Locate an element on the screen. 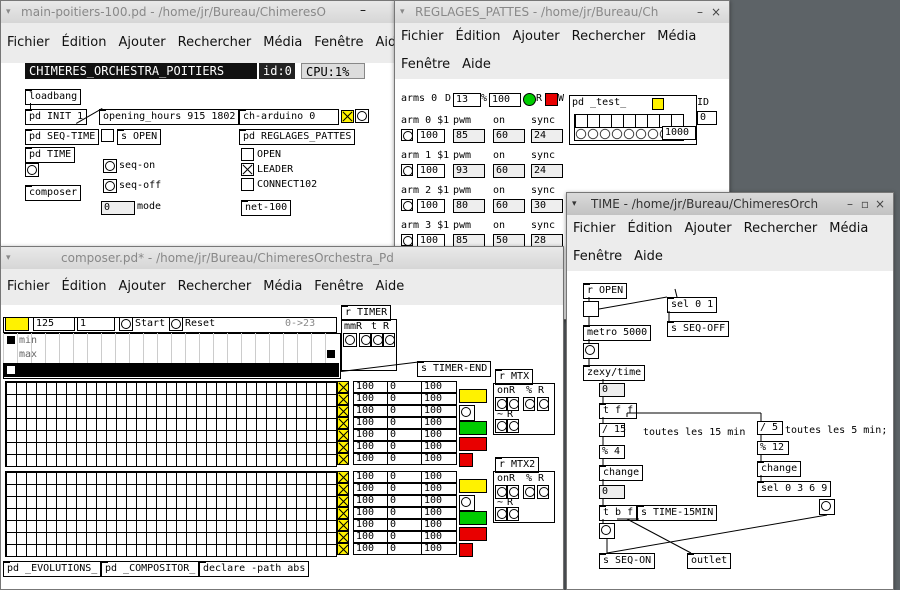 The image size is (900, 590). sync-value: 24 is located at coordinates (547, 171).